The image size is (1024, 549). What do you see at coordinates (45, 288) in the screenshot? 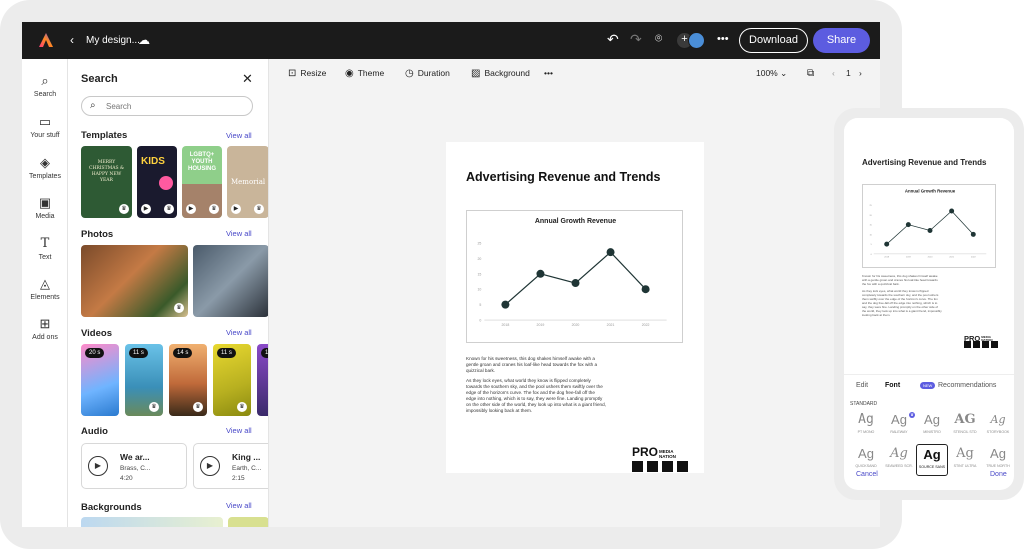
I see `nav-item-elements: ◬ Elements` at bounding box center [45, 288].